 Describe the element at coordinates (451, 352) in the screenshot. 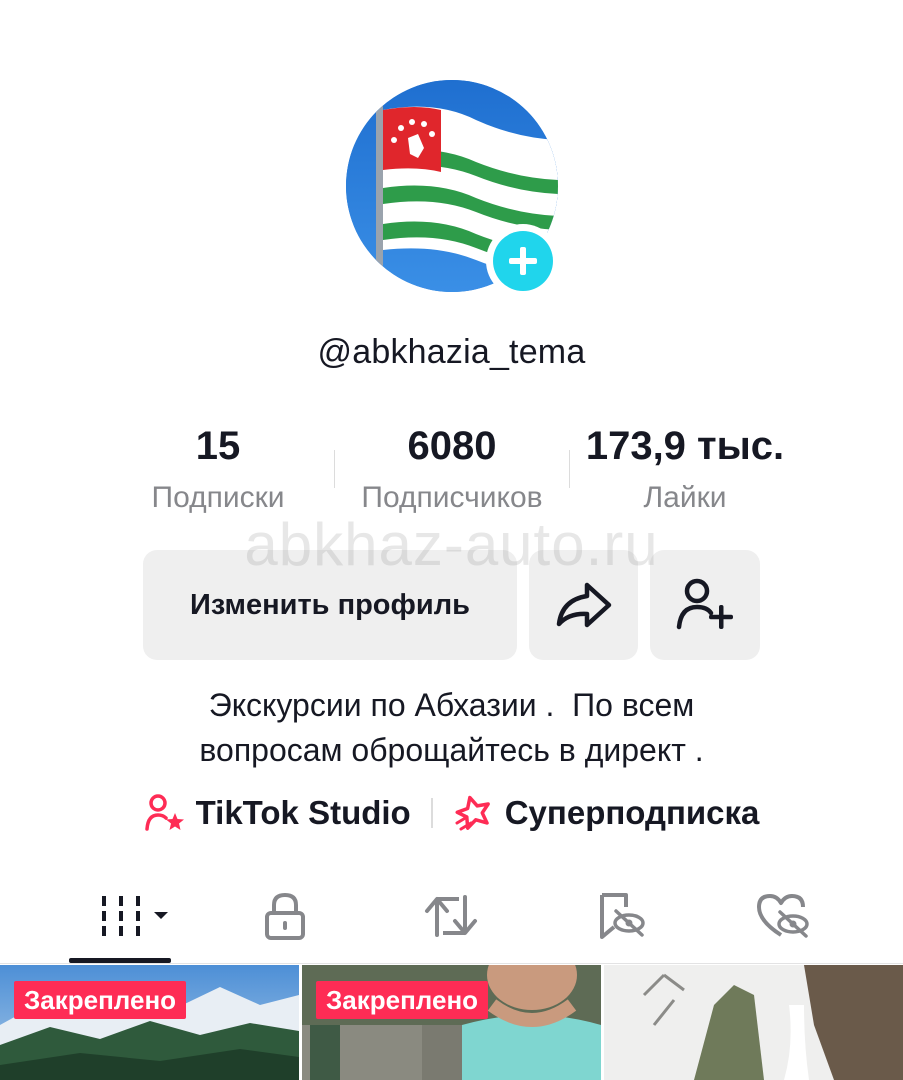

I see `username: @abkhazia_tema` at that location.